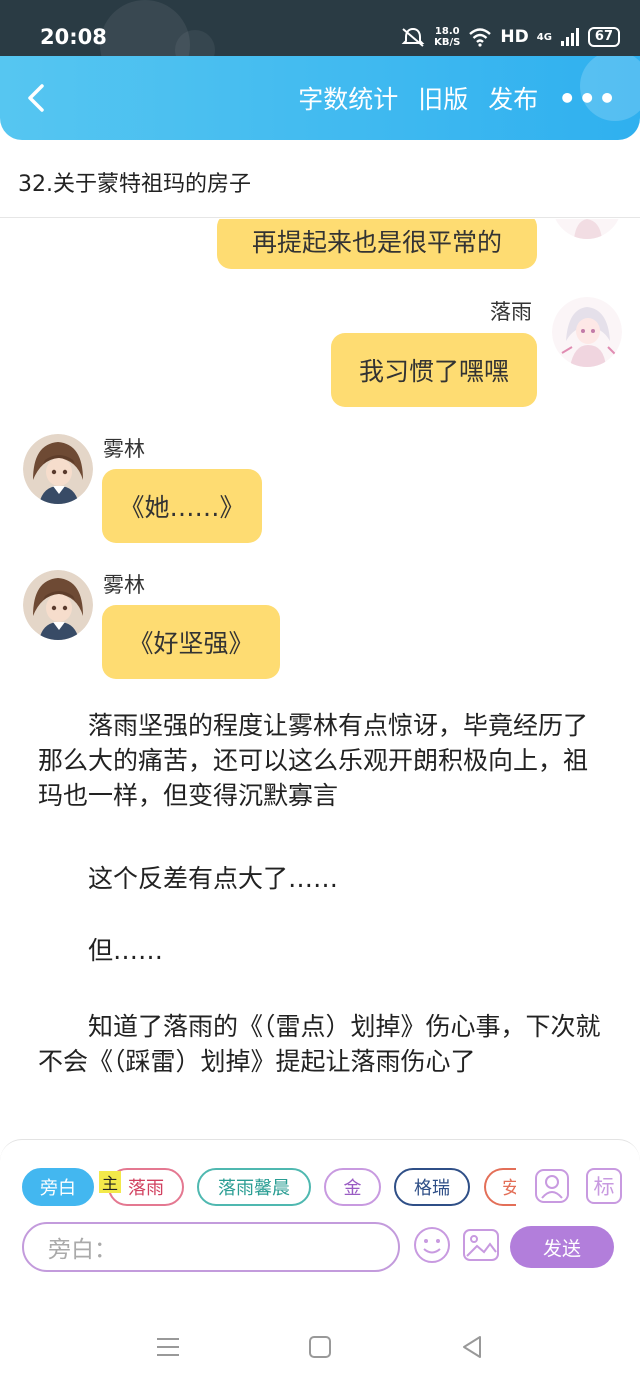 The width and height of the screenshot is (640, 1387). What do you see at coordinates (562, 1247) in the screenshot?
I see `send-button: 发送` at bounding box center [562, 1247].